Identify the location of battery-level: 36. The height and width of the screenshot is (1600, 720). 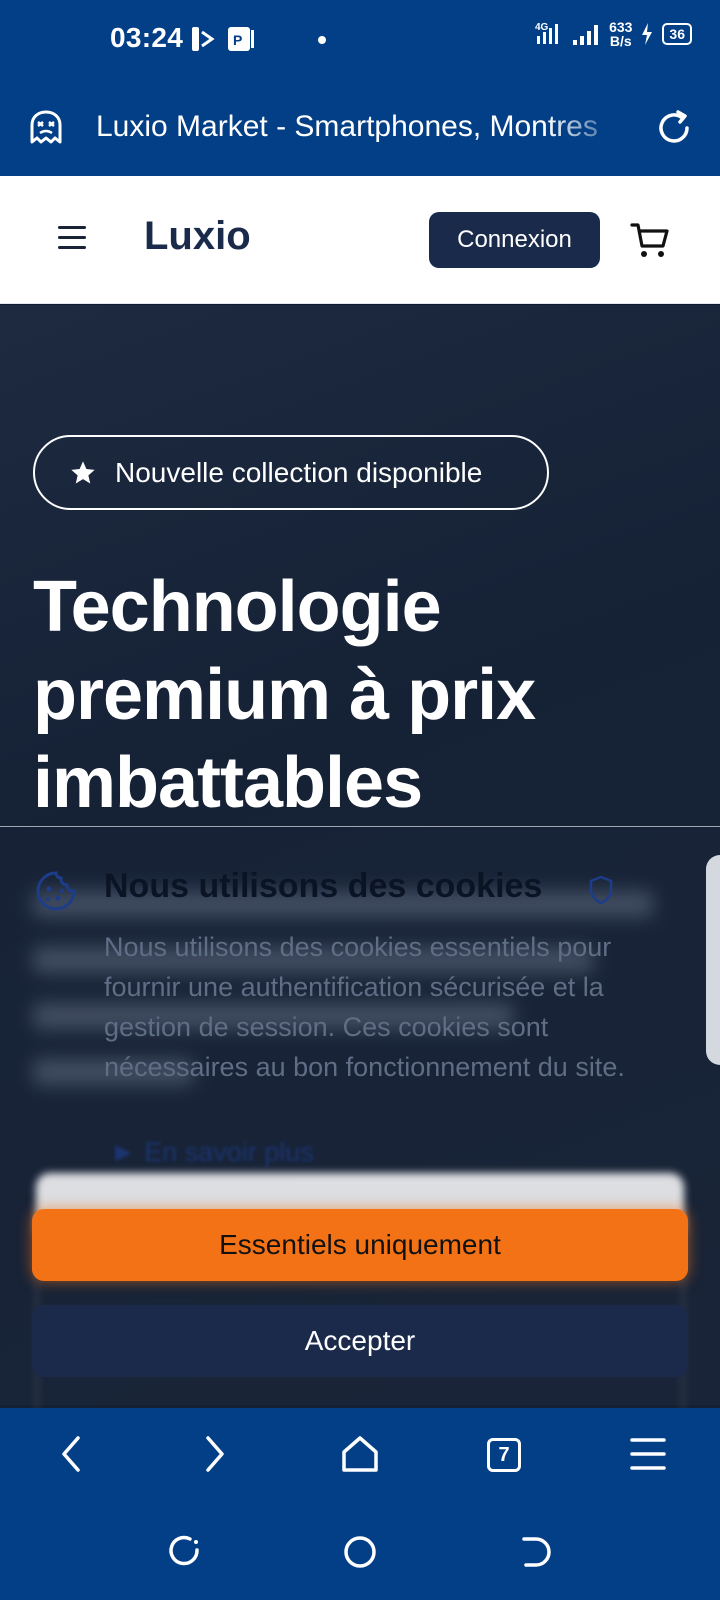
(677, 34).